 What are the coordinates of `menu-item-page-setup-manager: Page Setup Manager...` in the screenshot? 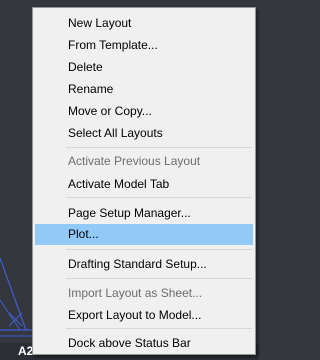 It's located at (144, 213).